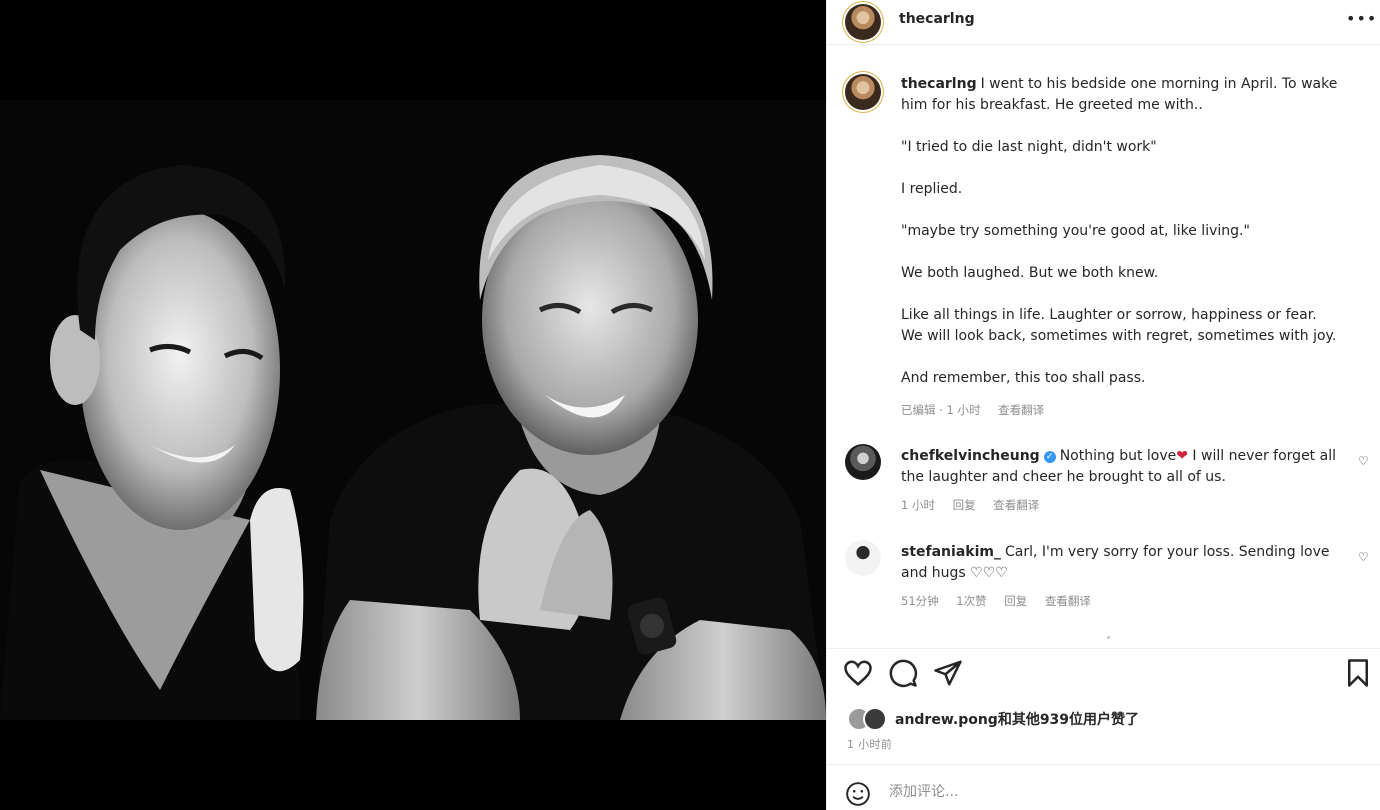 This screenshot has width=1380, height=810. Describe the element at coordinates (1118, 456) in the screenshot. I see `comment-1-text-before: Nothing but love` at that location.